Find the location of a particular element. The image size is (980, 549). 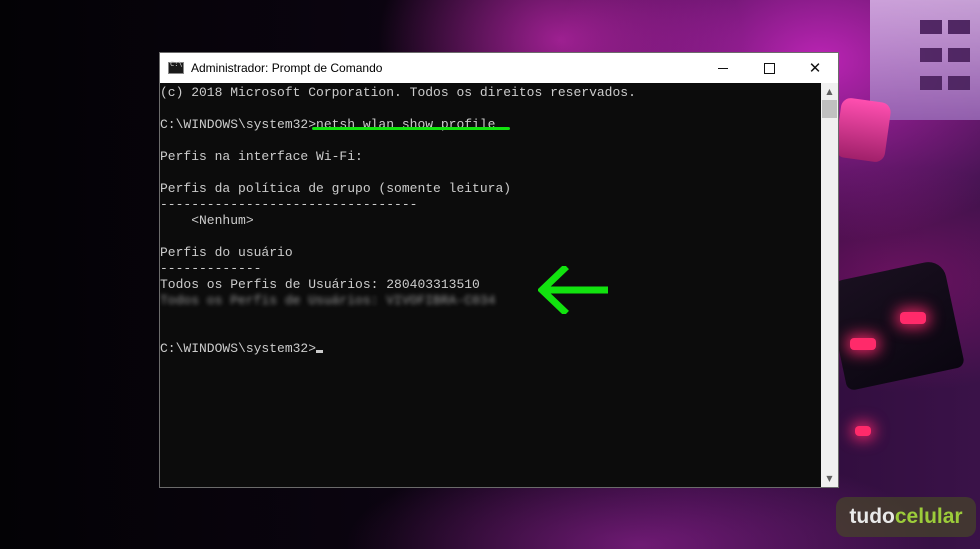

watermark-part2: celular is located at coordinates (928, 516).